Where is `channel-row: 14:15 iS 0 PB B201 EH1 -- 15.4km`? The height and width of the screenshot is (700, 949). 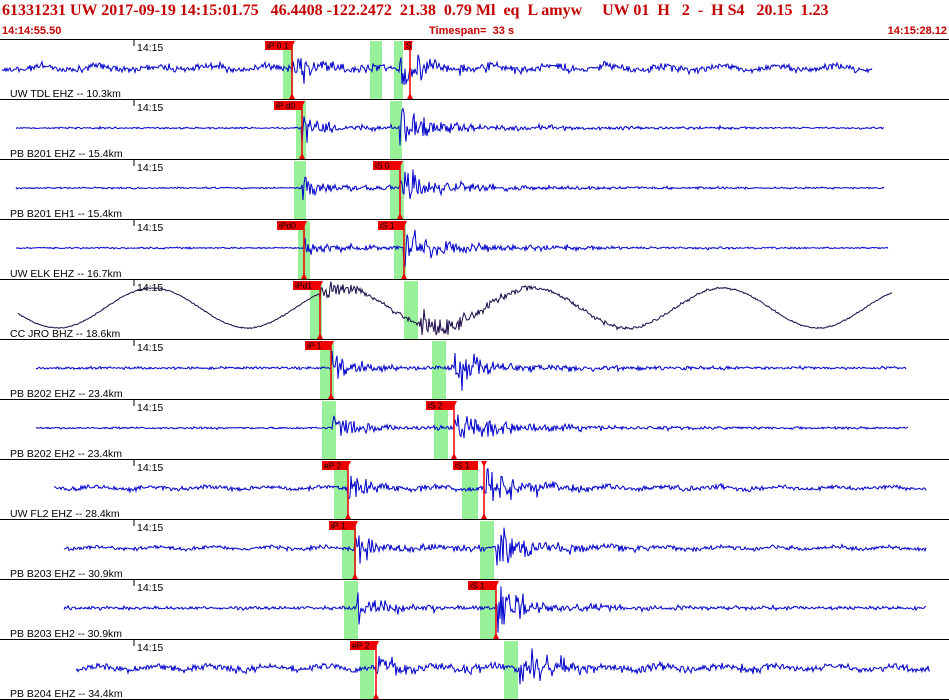
channel-row: 14:15 iS 0 PB B201 EH1 -- 15.4km is located at coordinates (474, 190).